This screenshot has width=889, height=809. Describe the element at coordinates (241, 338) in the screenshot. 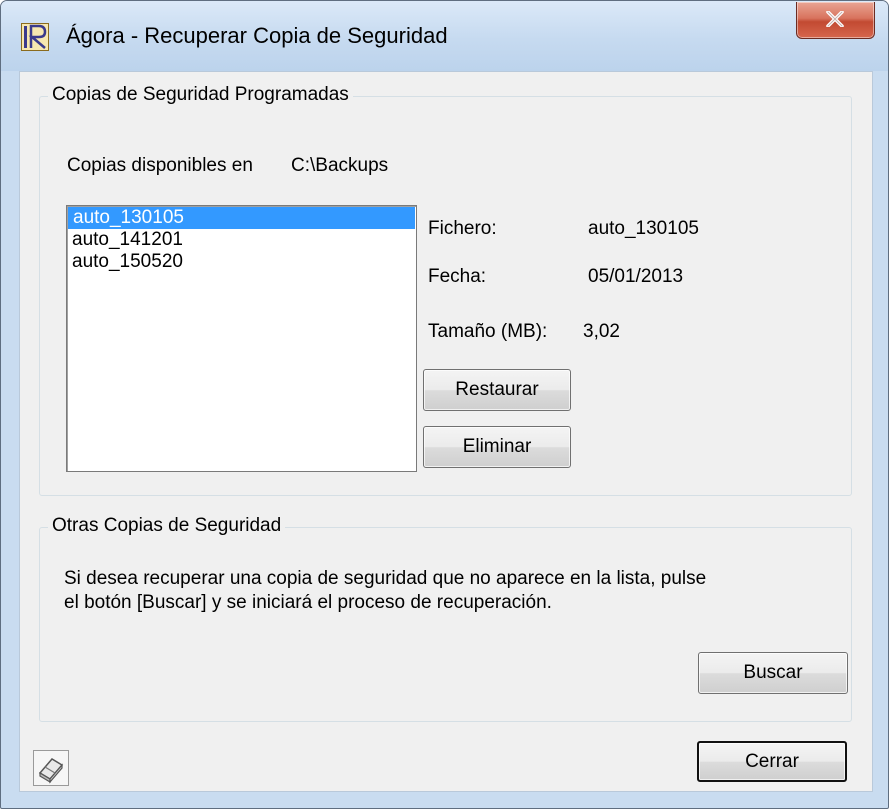

I see `backup-listbox: auto_130105 auto_141201 auto_150520` at that location.